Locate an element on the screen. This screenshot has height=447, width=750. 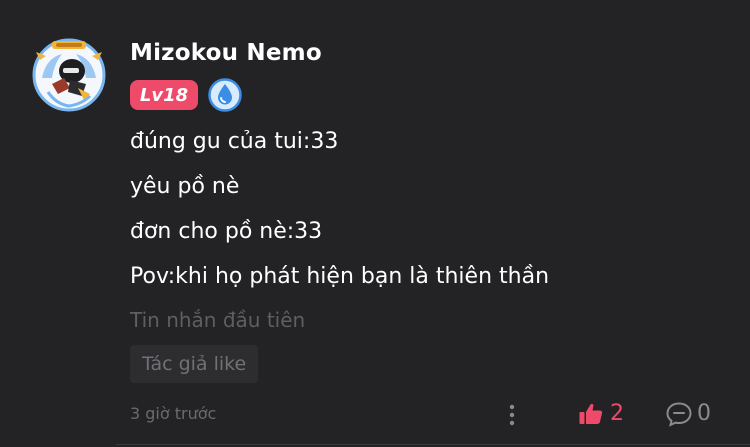
first-message-label: Tin nhắn đầu tiên is located at coordinates (218, 320).